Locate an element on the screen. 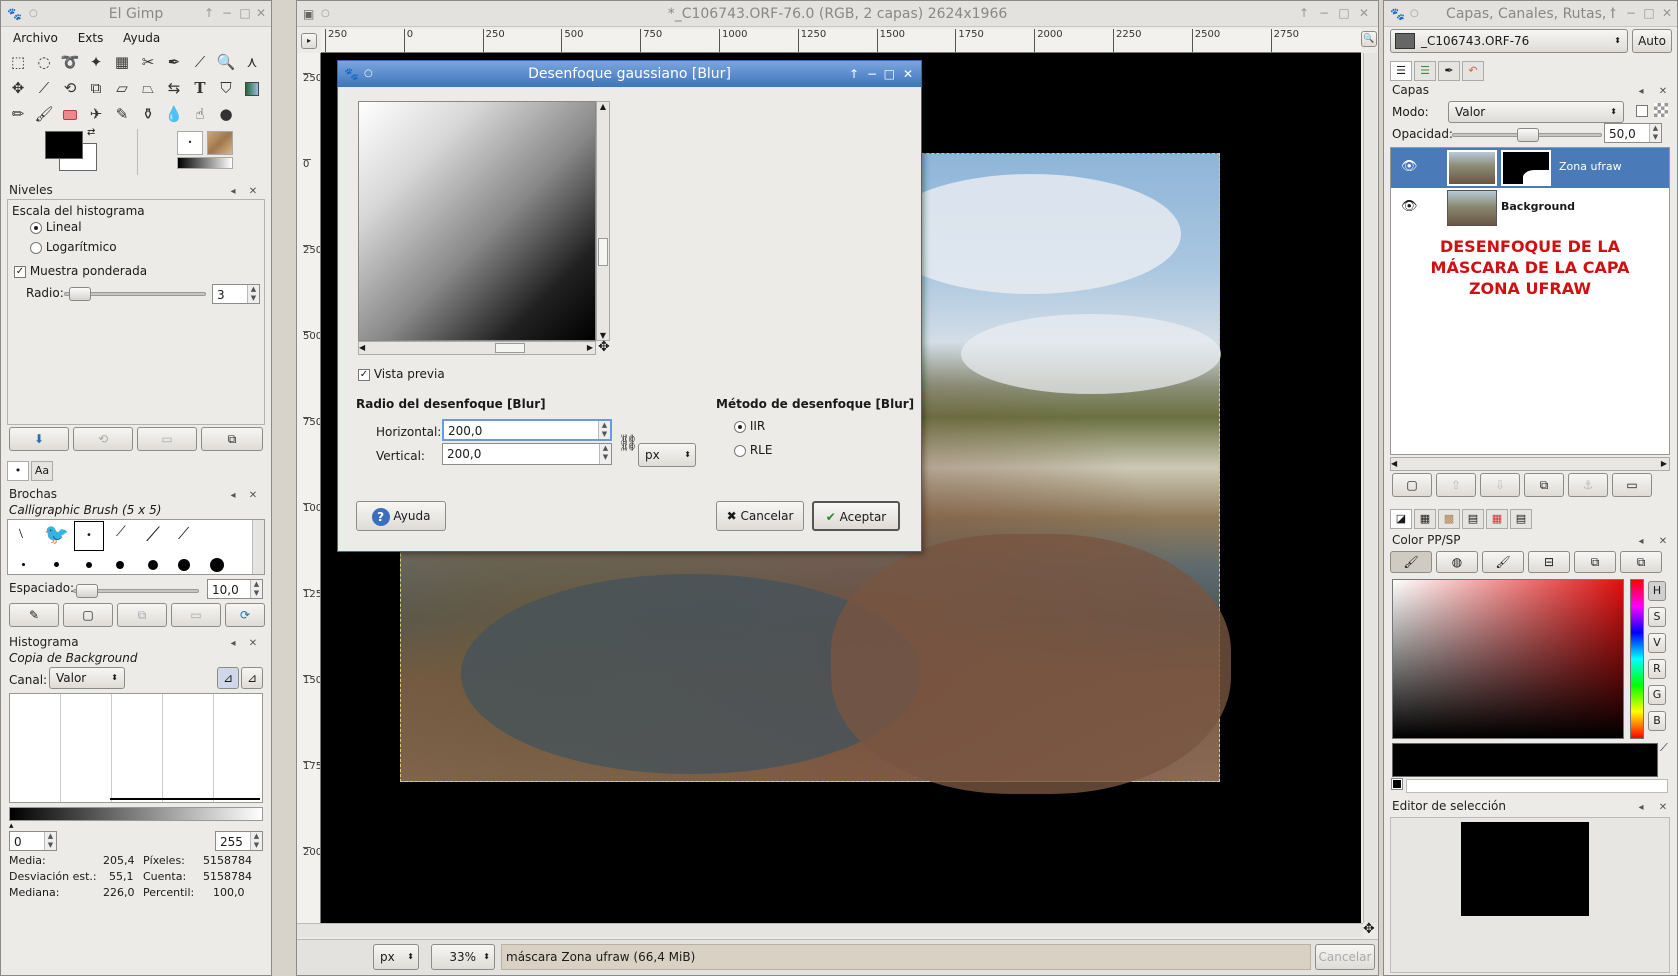  edit-brush-button: ✎ is located at coordinates (34, 615).